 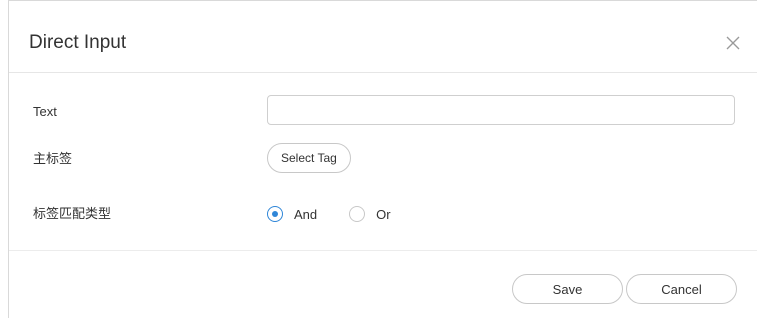 I want to click on text-row: Text, so click(x=383, y=112).